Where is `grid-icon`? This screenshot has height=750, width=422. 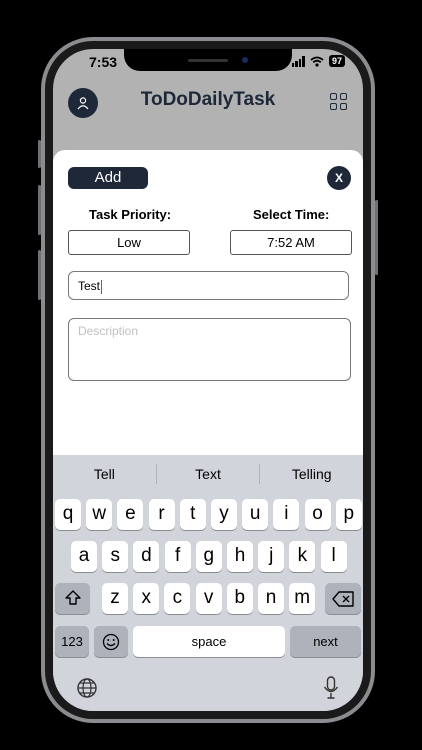 grid-icon is located at coordinates (338, 101).